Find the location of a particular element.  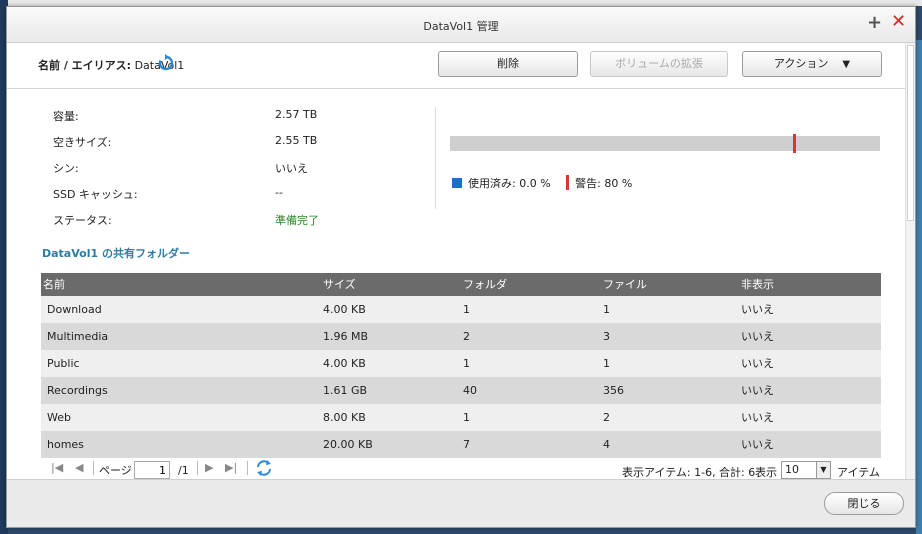

usage-bar is located at coordinates (665, 143).